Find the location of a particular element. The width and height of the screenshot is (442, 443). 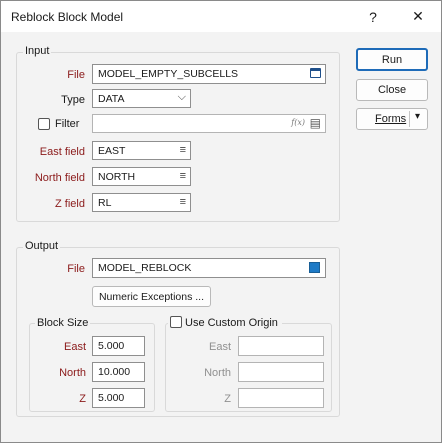

origin-north-label: North is located at coordinates (217, 373).